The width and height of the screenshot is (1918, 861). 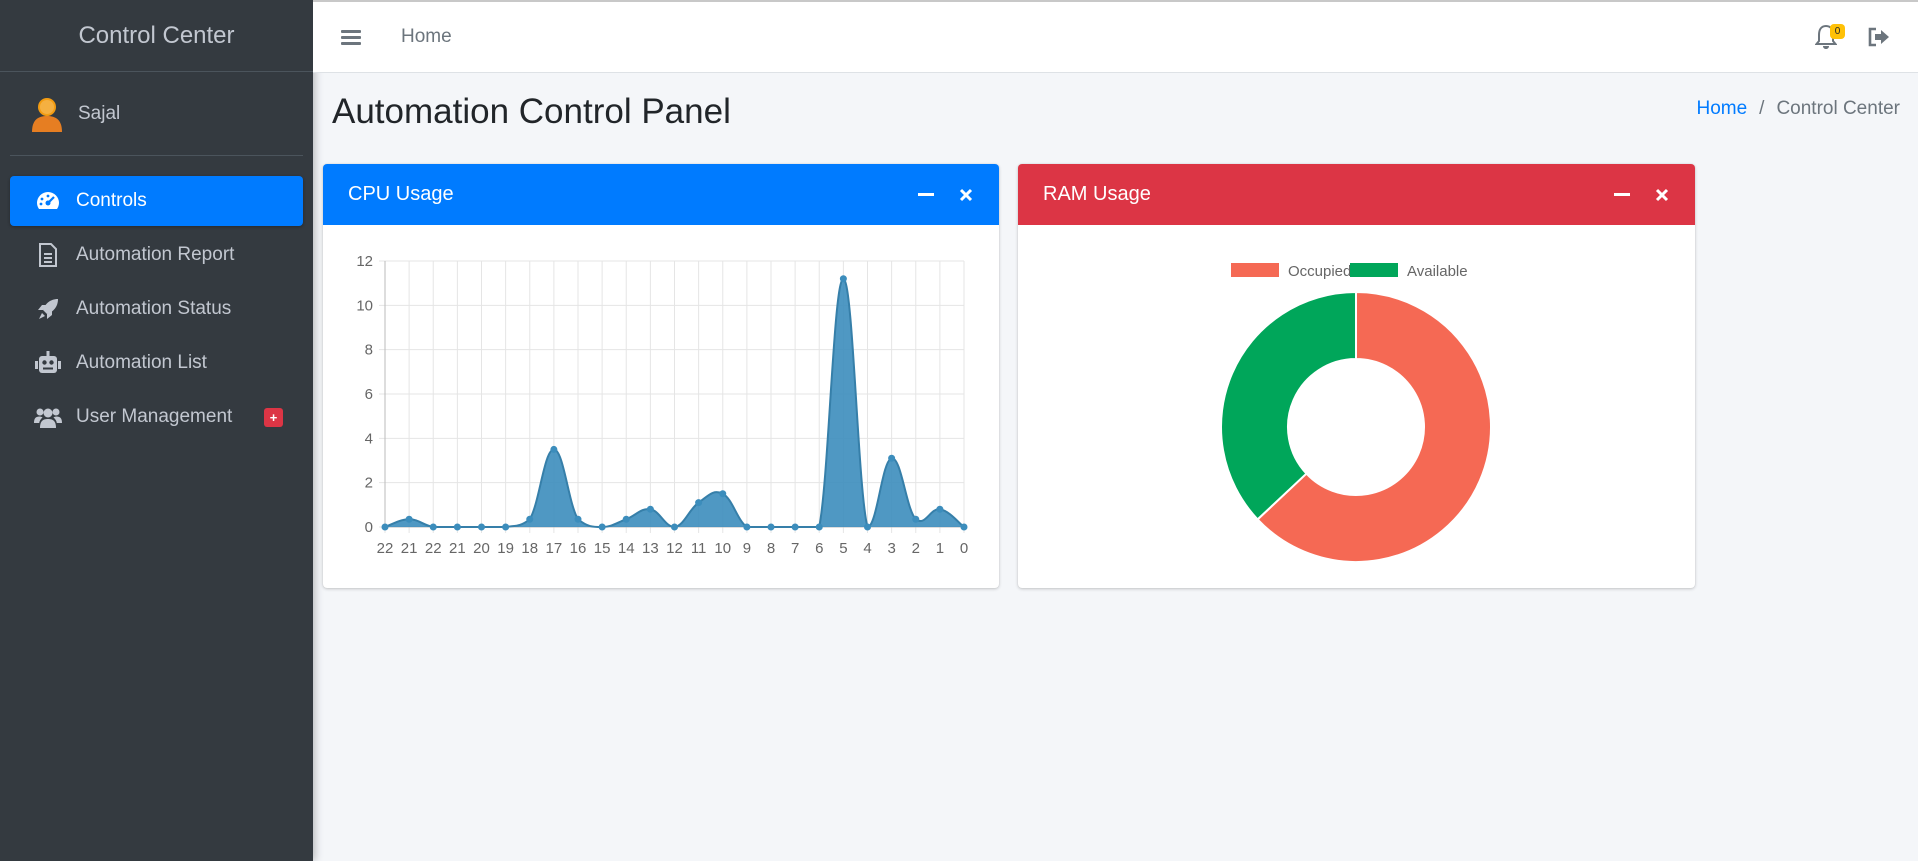 What do you see at coordinates (650, 548) in the screenshot?
I see `x-tick-label: 13` at bounding box center [650, 548].